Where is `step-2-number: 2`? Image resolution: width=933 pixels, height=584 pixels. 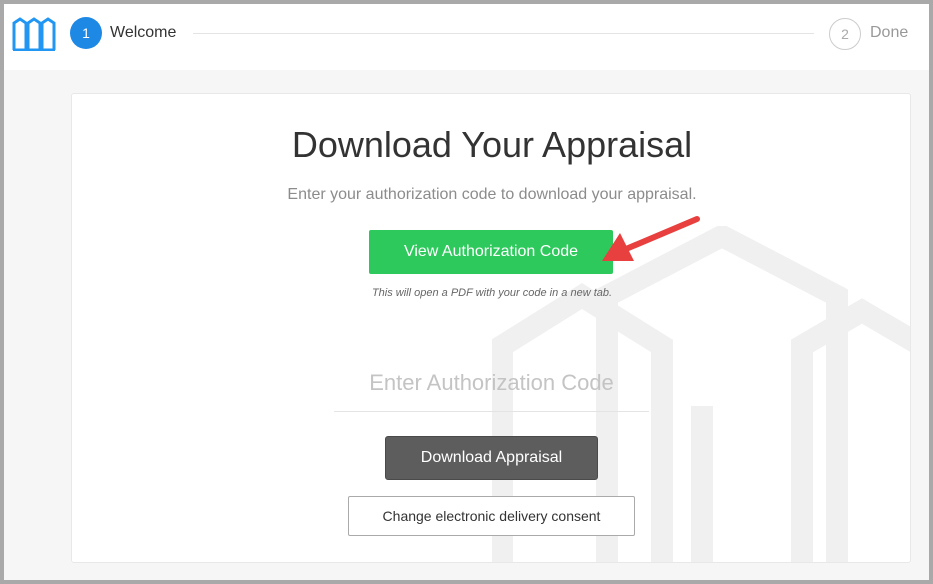 step-2-number: 2 is located at coordinates (845, 34).